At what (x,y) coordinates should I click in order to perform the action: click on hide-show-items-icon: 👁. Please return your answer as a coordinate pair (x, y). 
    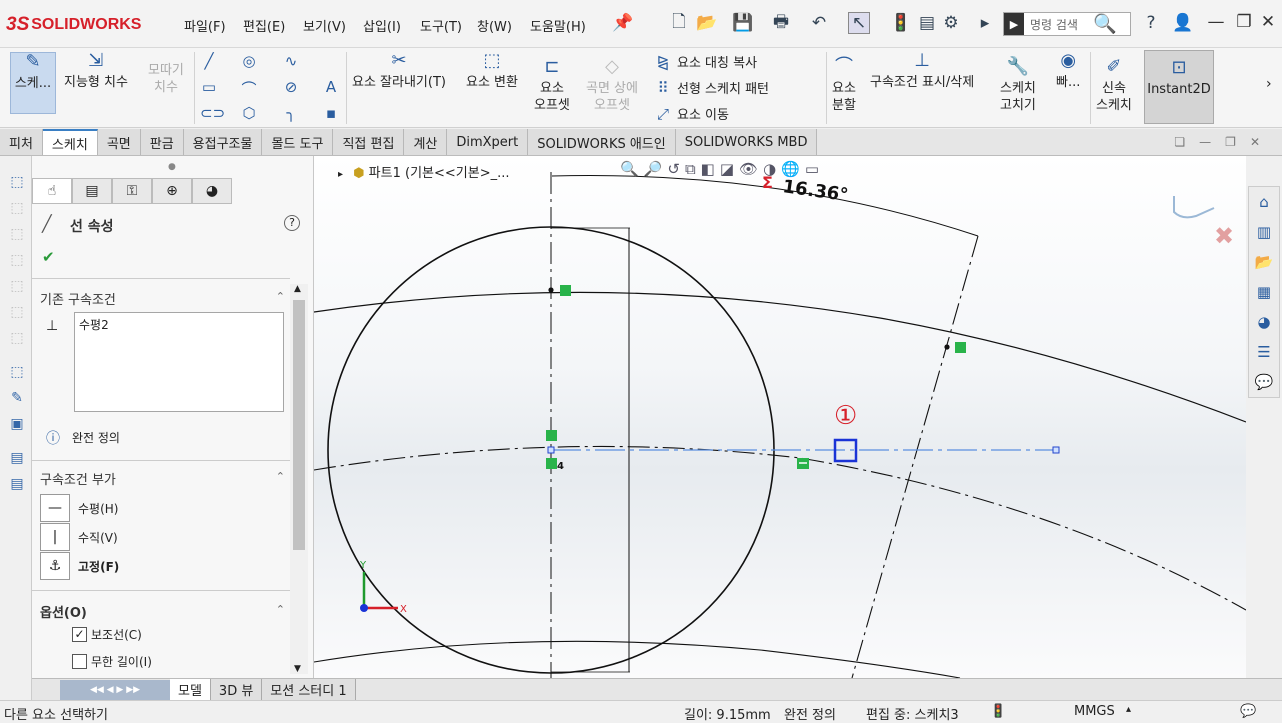
    Looking at the image, I should click on (748, 169).